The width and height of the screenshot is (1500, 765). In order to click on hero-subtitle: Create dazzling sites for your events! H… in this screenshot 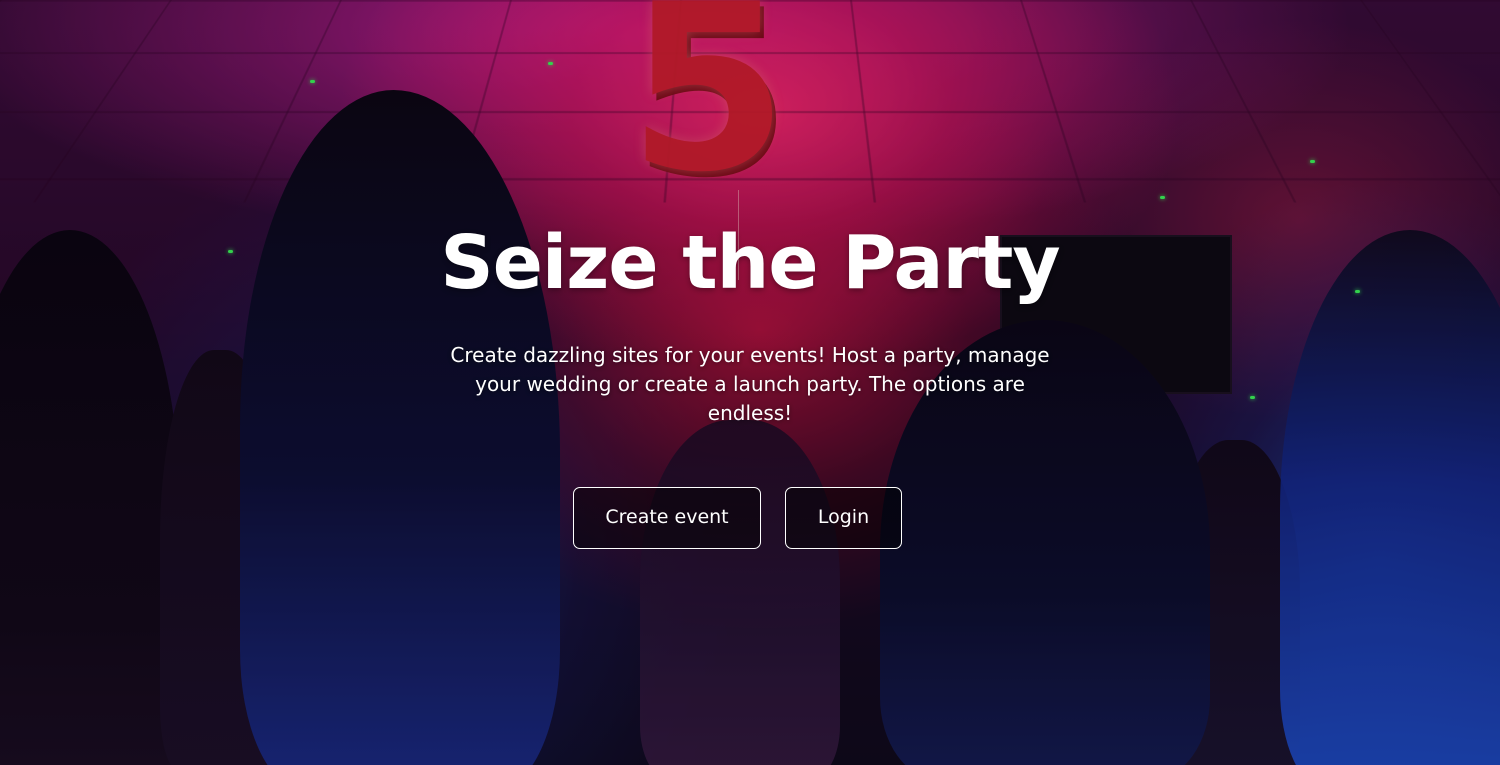, I will do `click(750, 384)`.